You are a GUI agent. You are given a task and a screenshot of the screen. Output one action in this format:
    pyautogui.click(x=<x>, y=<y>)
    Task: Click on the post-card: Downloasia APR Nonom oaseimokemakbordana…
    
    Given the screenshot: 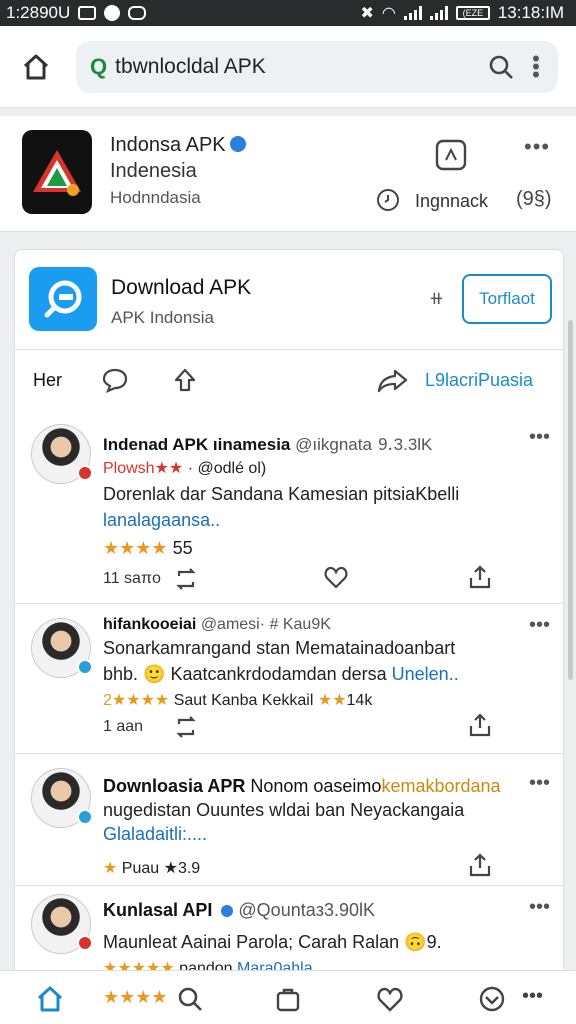 What is the action you would take?
    pyautogui.click(x=289, y=820)
    